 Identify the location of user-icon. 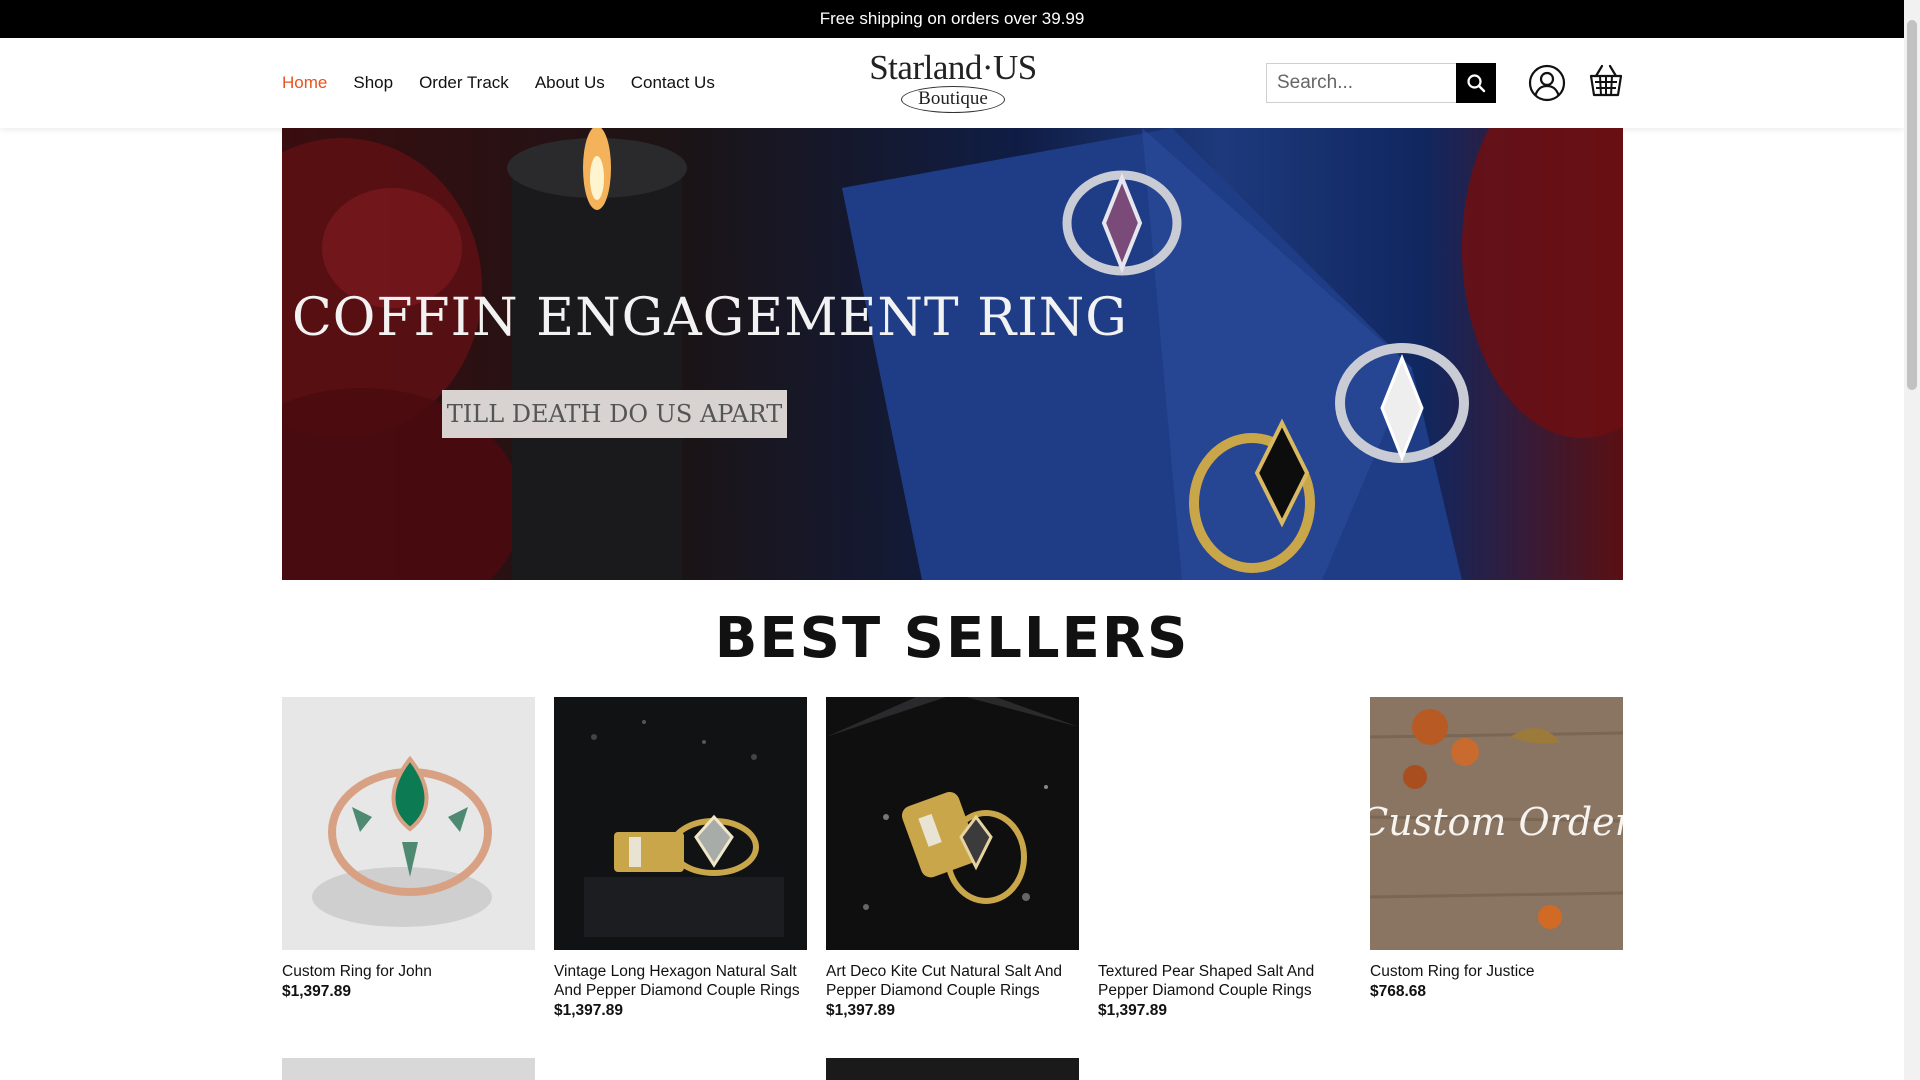
(1547, 83).